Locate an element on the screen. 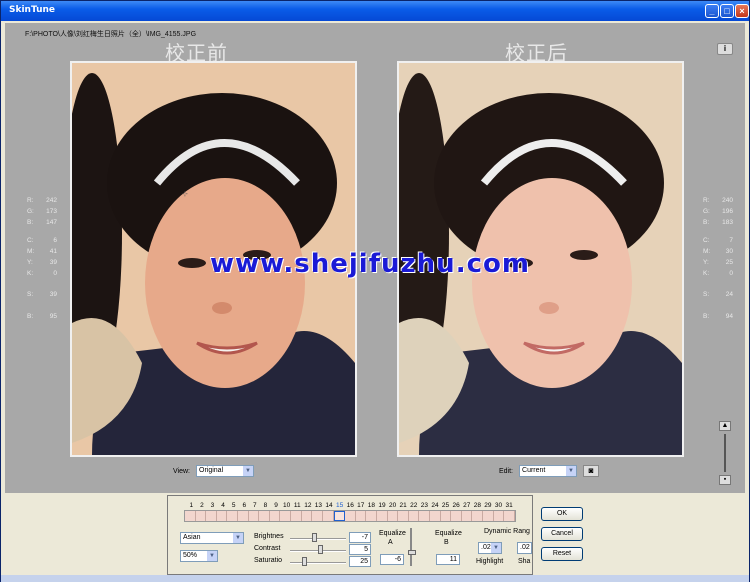 This screenshot has width=750, height=582. reset-button: Reset is located at coordinates (562, 554).